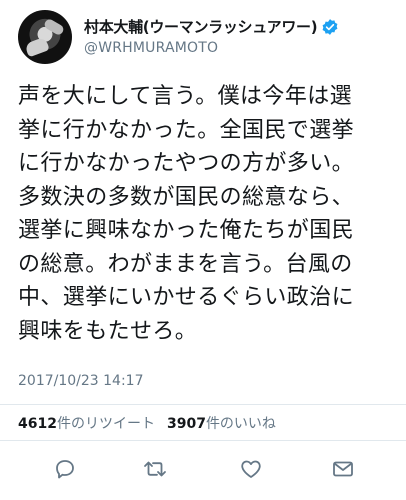 The height and width of the screenshot is (500, 406). I want to click on tweet-actions, so click(203, 470).